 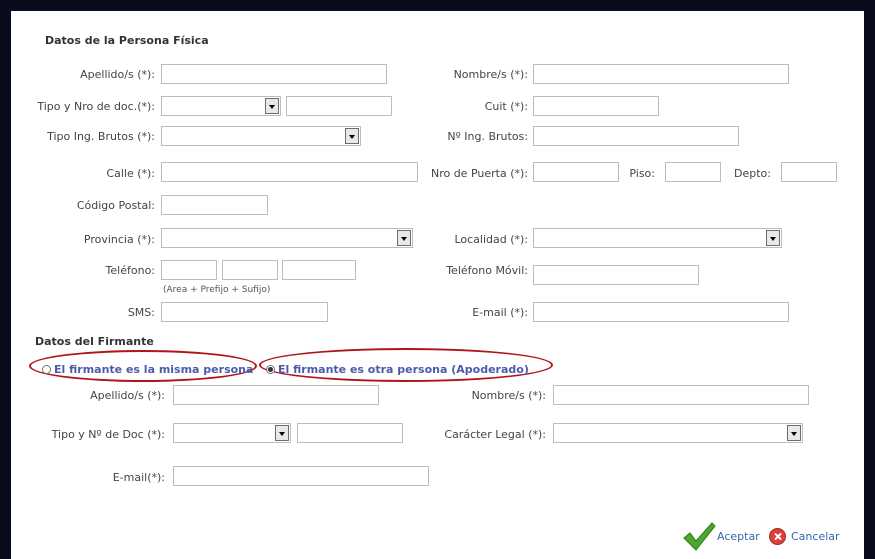 I want to click on nombre-label: Nombre/s (*):, so click(x=490, y=74).